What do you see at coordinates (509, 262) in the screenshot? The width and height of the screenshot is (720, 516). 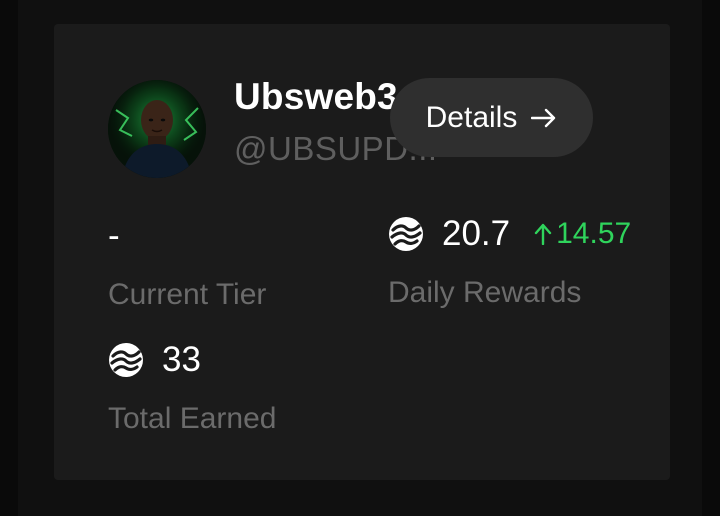 I see `daily-rewards-stat: 20.7 14.57 Daily Rewards` at bounding box center [509, 262].